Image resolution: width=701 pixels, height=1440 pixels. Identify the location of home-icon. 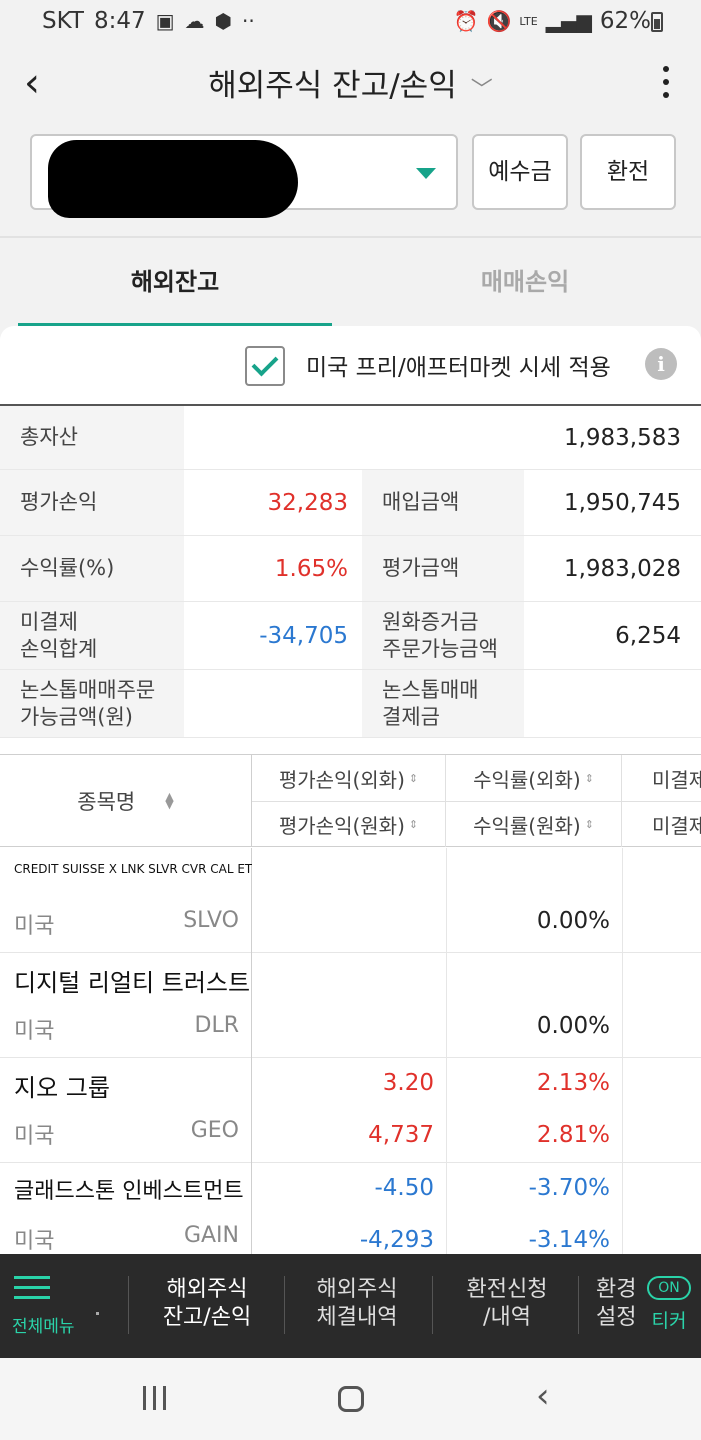
(351, 1399).